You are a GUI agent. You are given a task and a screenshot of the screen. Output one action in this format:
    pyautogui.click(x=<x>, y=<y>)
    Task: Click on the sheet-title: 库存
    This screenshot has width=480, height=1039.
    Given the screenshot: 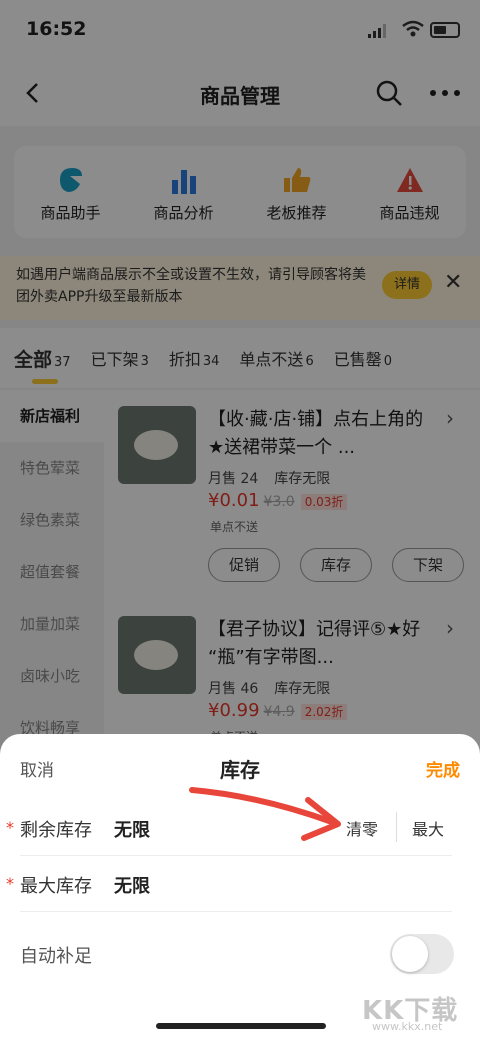 What is the action you would take?
    pyautogui.click(x=240, y=770)
    